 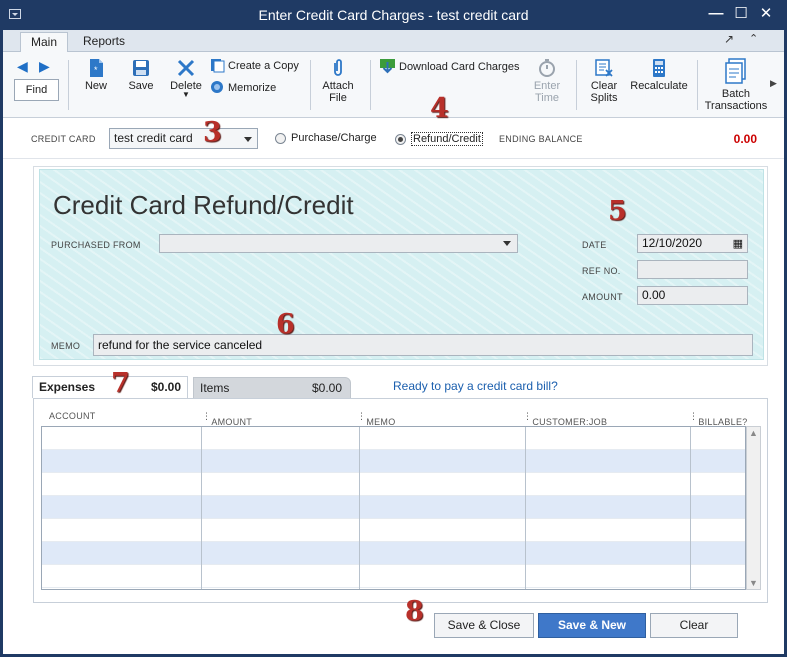 What do you see at coordinates (736, 85) in the screenshot?
I see `batch-transactions-button: Batch Transactions` at bounding box center [736, 85].